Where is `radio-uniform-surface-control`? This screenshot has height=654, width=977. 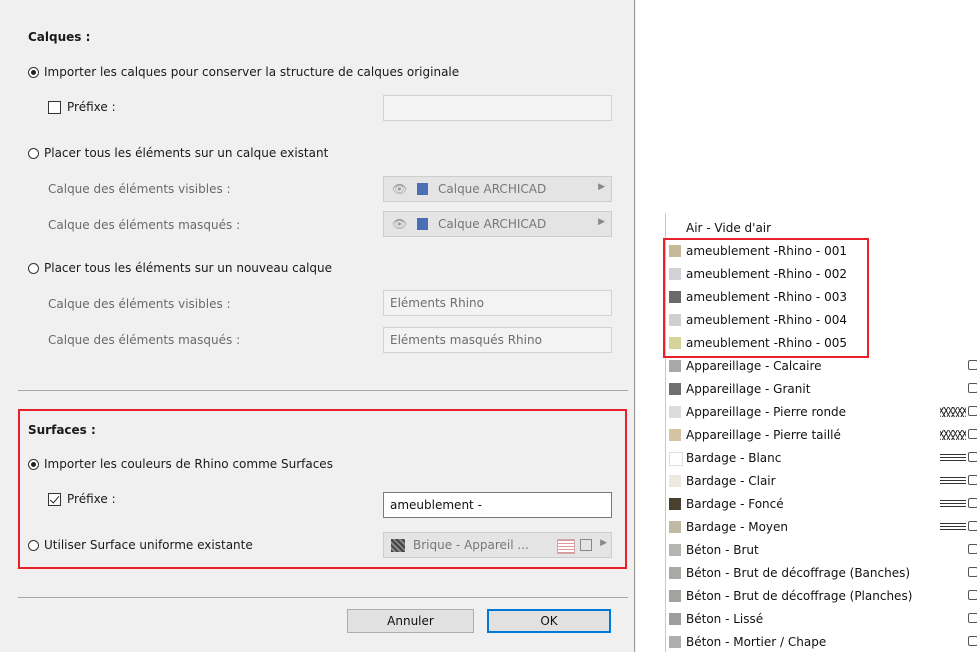 radio-uniform-surface-control is located at coordinates (33, 545).